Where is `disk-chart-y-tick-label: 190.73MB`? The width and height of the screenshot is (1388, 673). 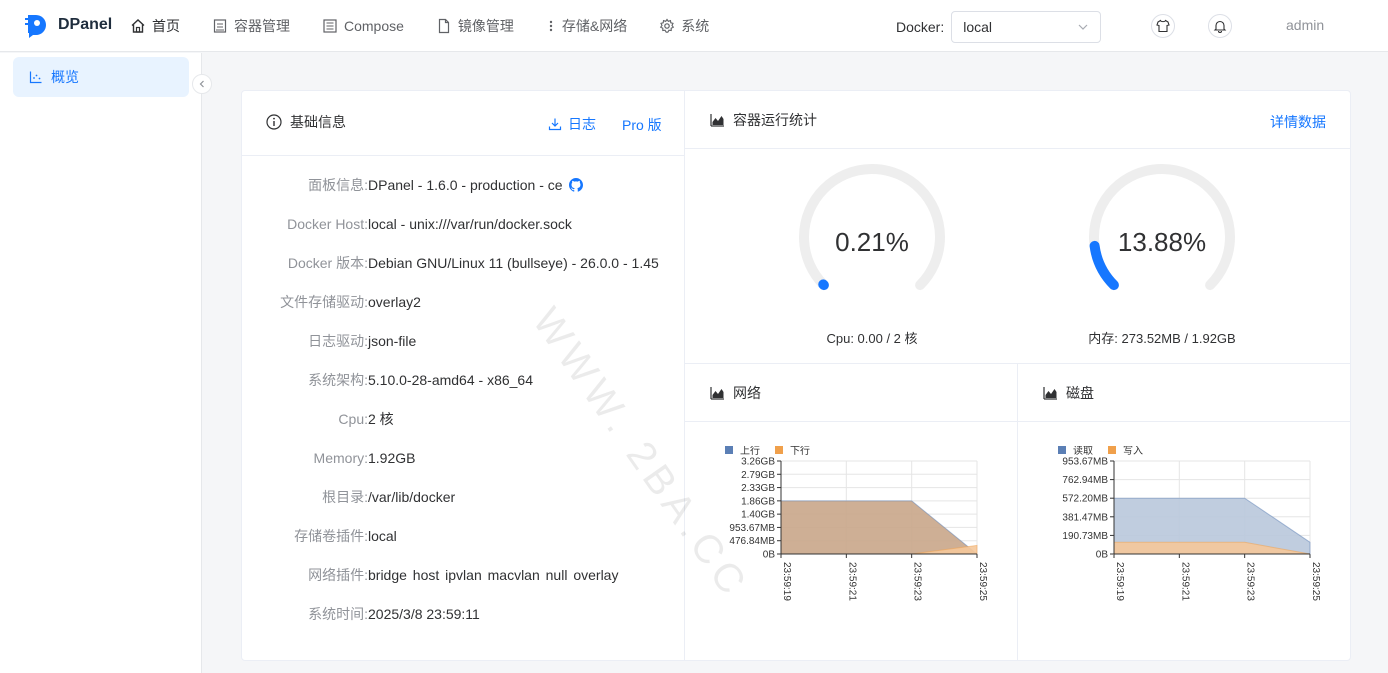
disk-chart-y-tick-label: 190.73MB is located at coordinates (1085, 536).